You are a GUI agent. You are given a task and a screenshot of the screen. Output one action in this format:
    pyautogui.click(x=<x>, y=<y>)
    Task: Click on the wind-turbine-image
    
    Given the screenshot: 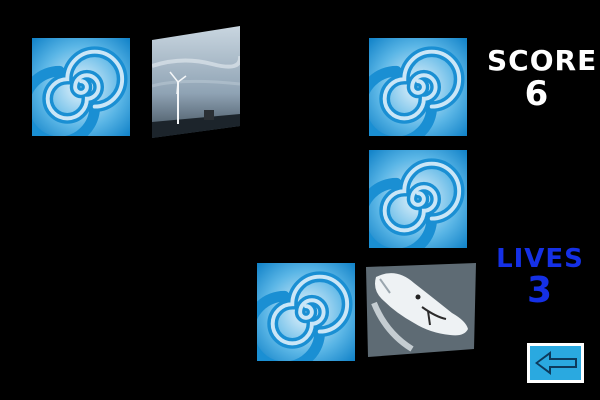 What is the action you would take?
    pyautogui.click(x=196, y=82)
    